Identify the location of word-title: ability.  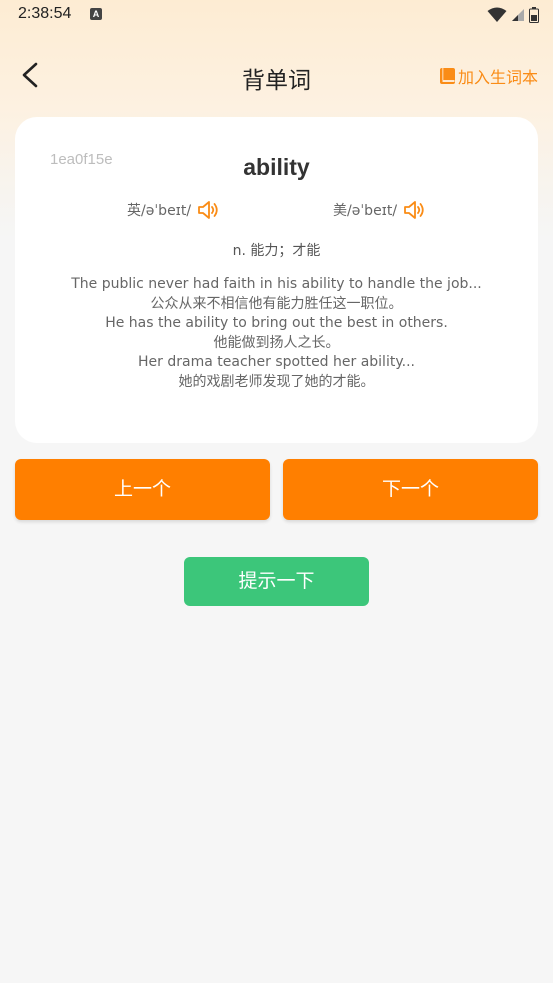
(276, 167).